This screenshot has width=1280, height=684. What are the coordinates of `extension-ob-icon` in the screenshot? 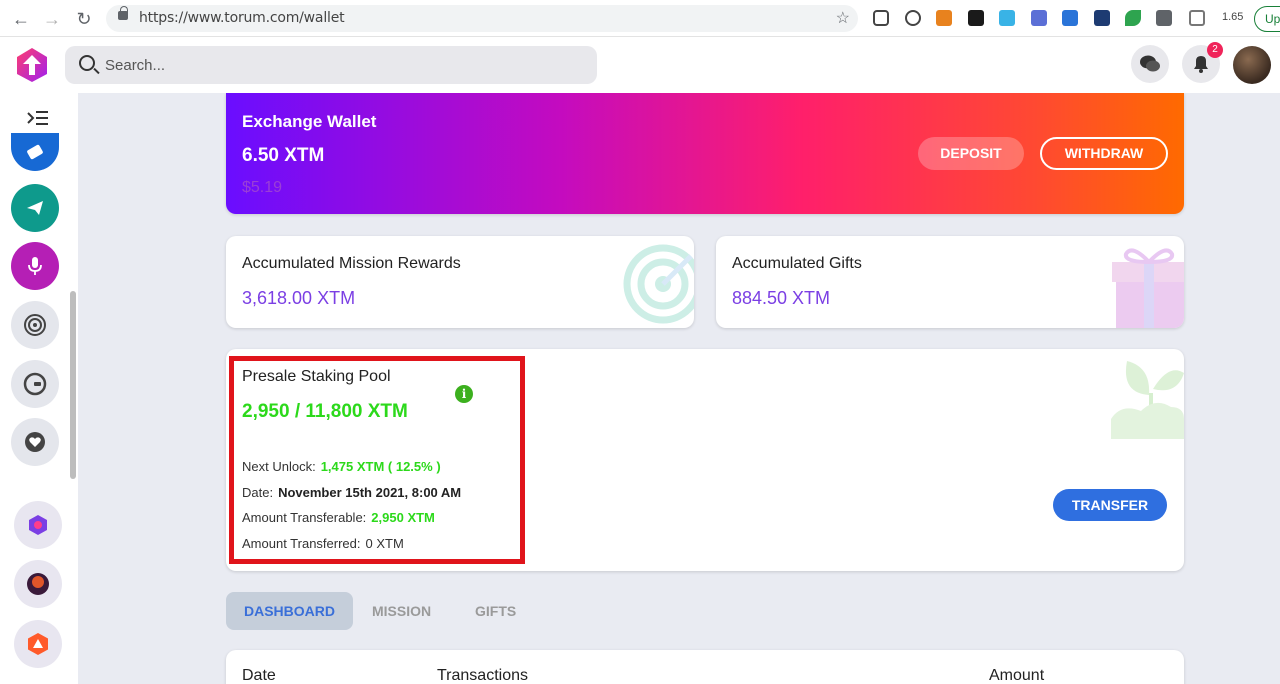 It's located at (1102, 18).